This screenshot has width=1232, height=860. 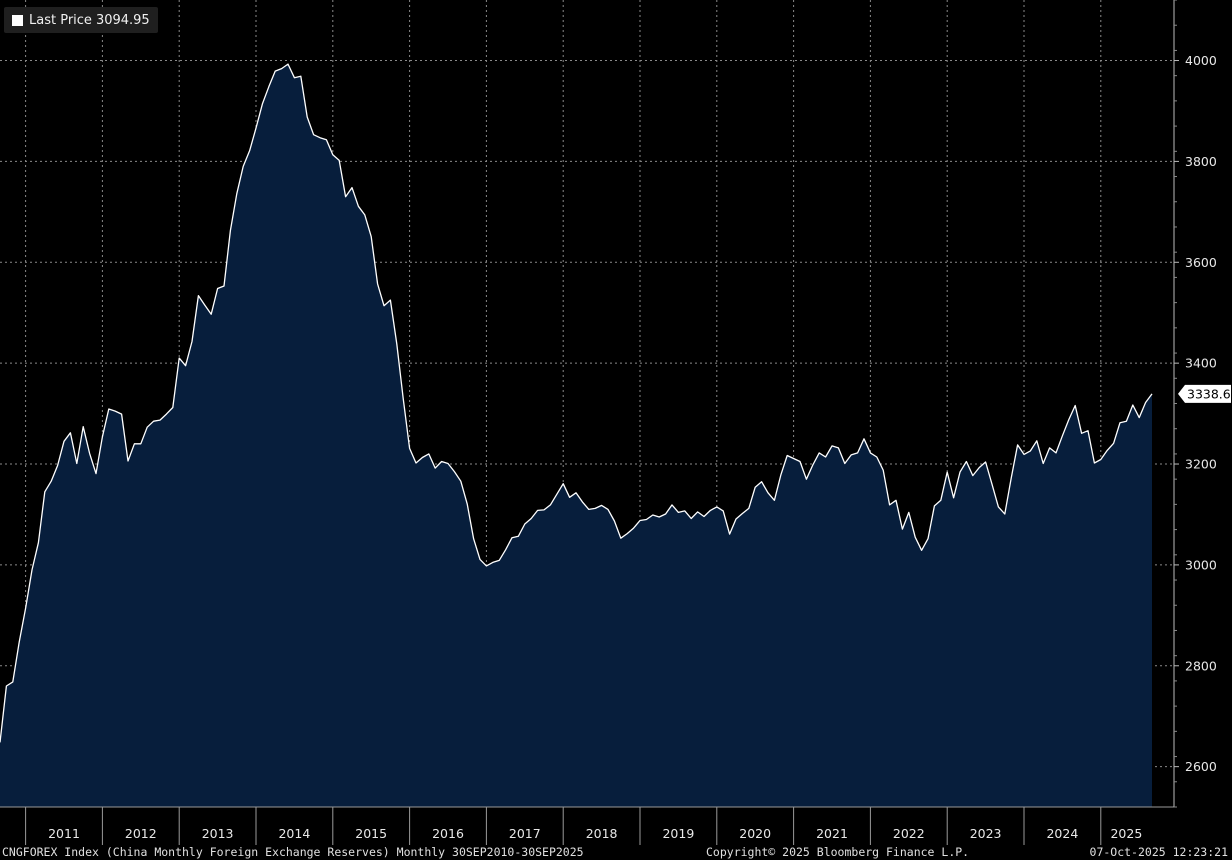 I want to click on legend-value: 3094.95, so click(x=122, y=20).